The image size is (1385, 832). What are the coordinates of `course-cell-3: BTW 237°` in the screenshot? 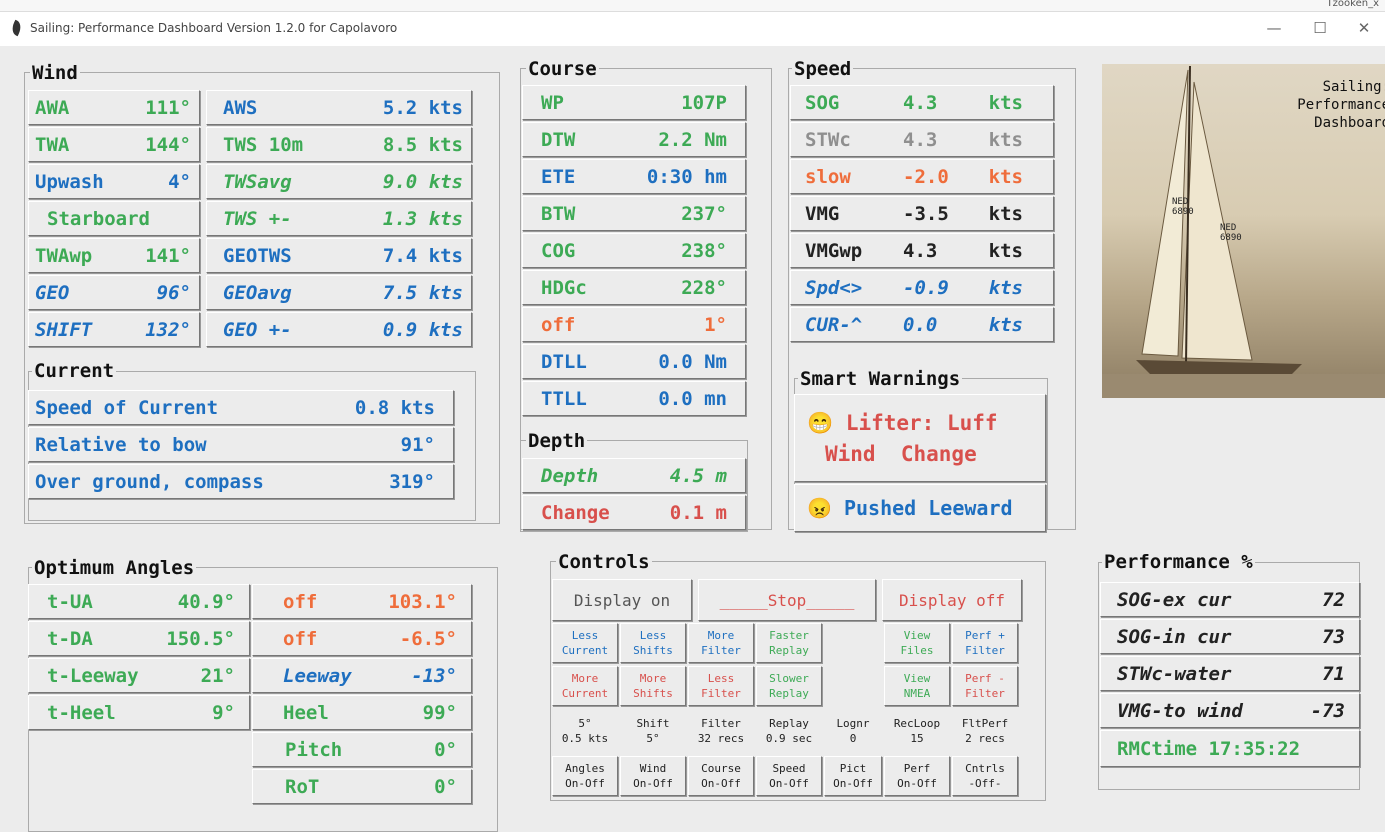 It's located at (634, 213).